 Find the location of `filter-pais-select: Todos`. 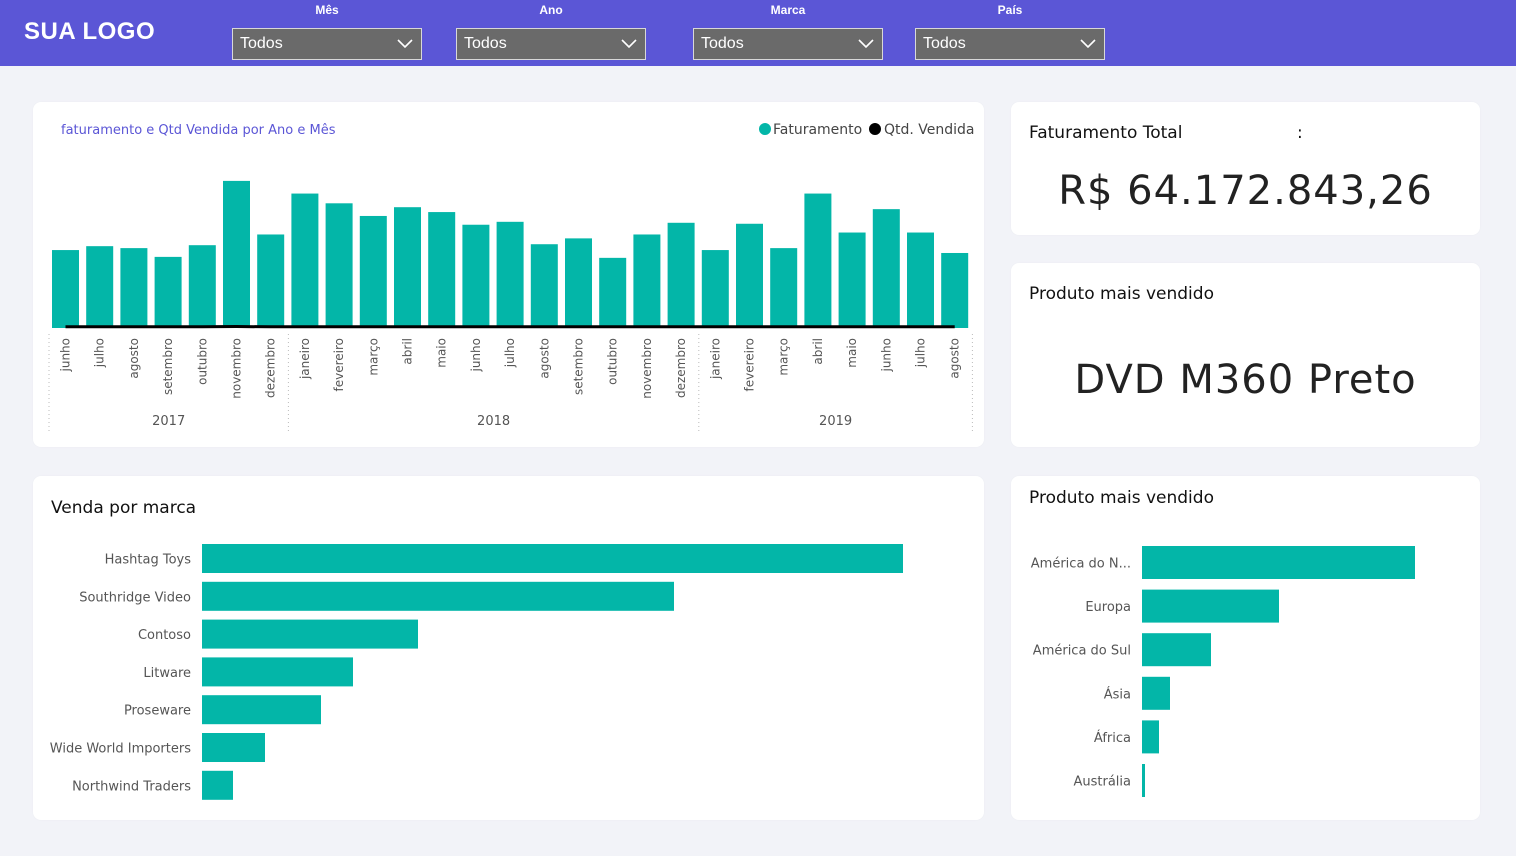

filter-pais-select: Todos is located at coordinates (1010, 44).